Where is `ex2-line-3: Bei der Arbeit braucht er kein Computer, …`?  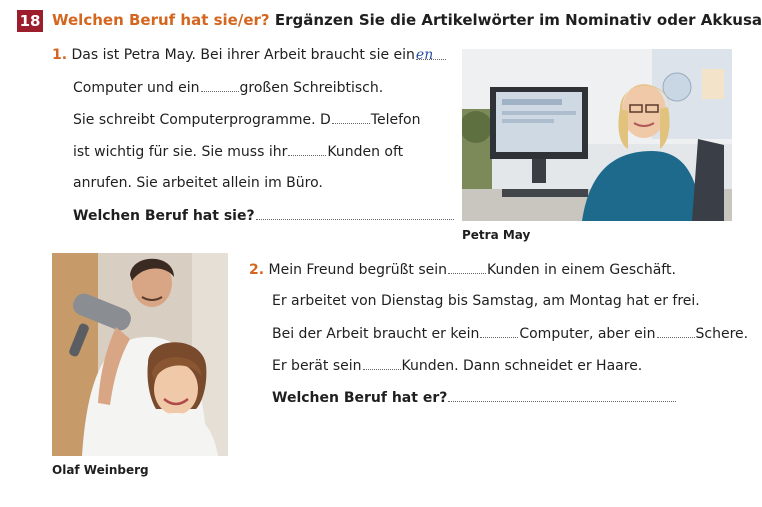
ex2-line-3: Bei der Arbeit braucht er kein Computer, … is located at coordinates (510, 333).